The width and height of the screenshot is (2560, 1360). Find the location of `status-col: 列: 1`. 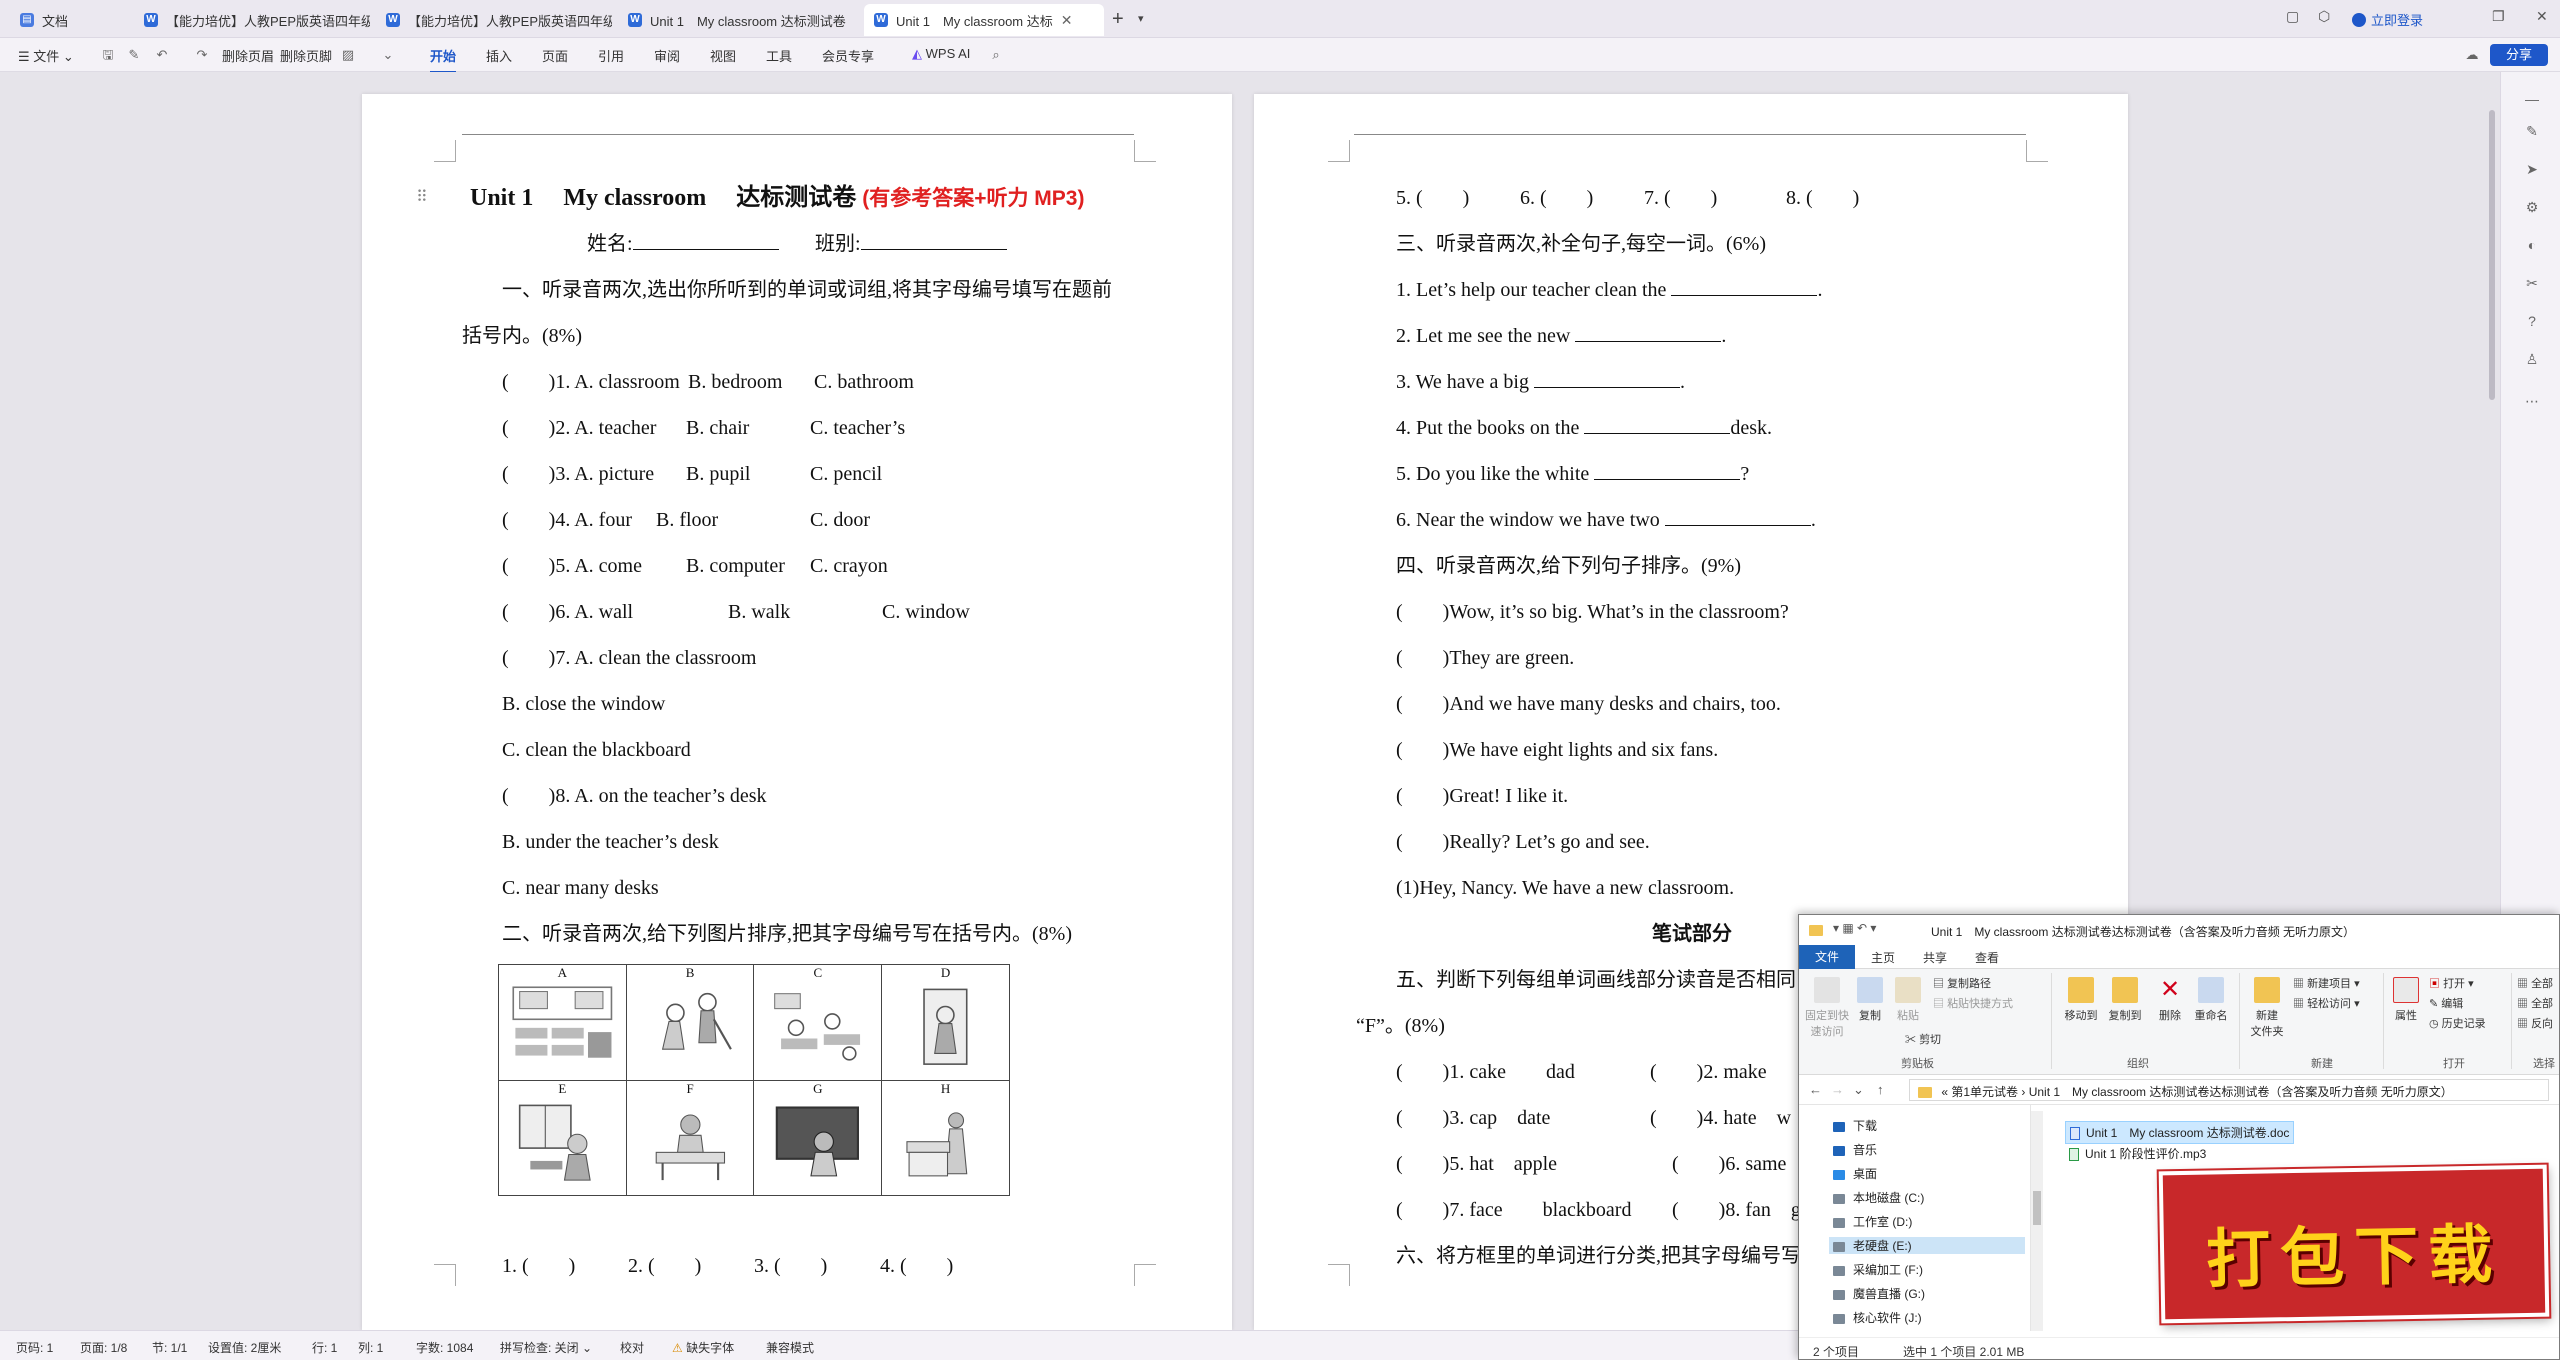

status-col: 列: 1 is located at coordinates (370, 1347).